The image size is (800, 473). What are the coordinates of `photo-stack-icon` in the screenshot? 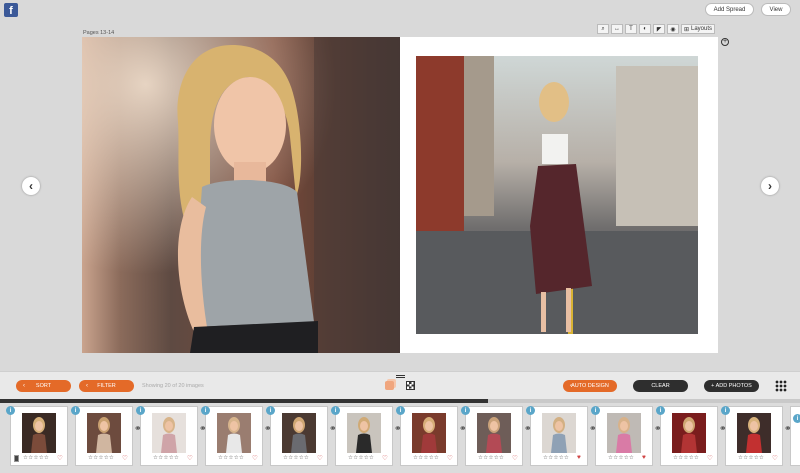 It's located at (389, 385).